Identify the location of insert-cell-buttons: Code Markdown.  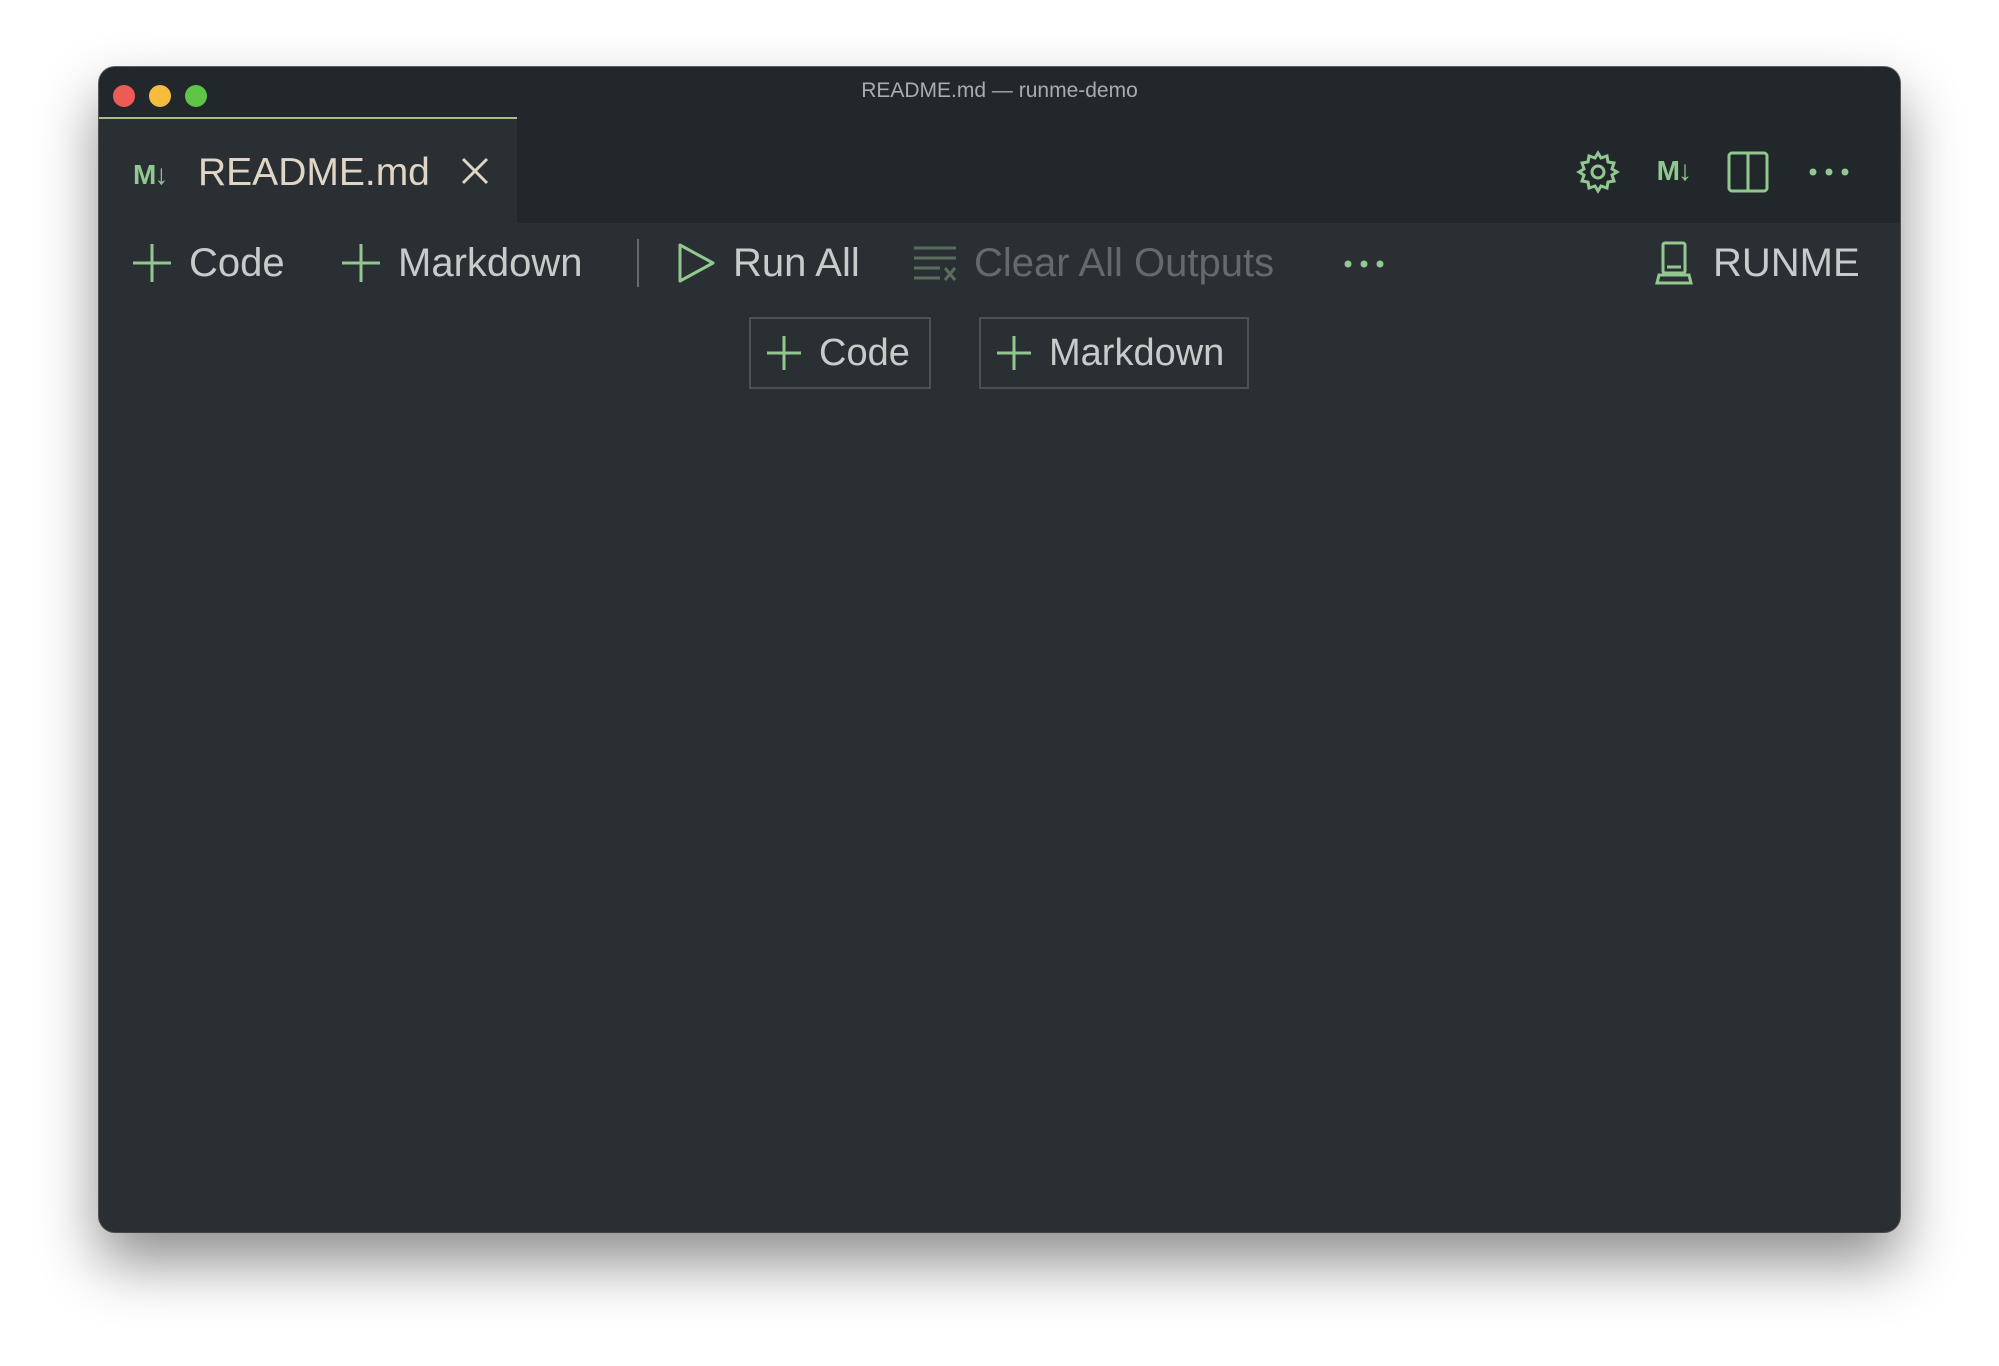
(999, 354).